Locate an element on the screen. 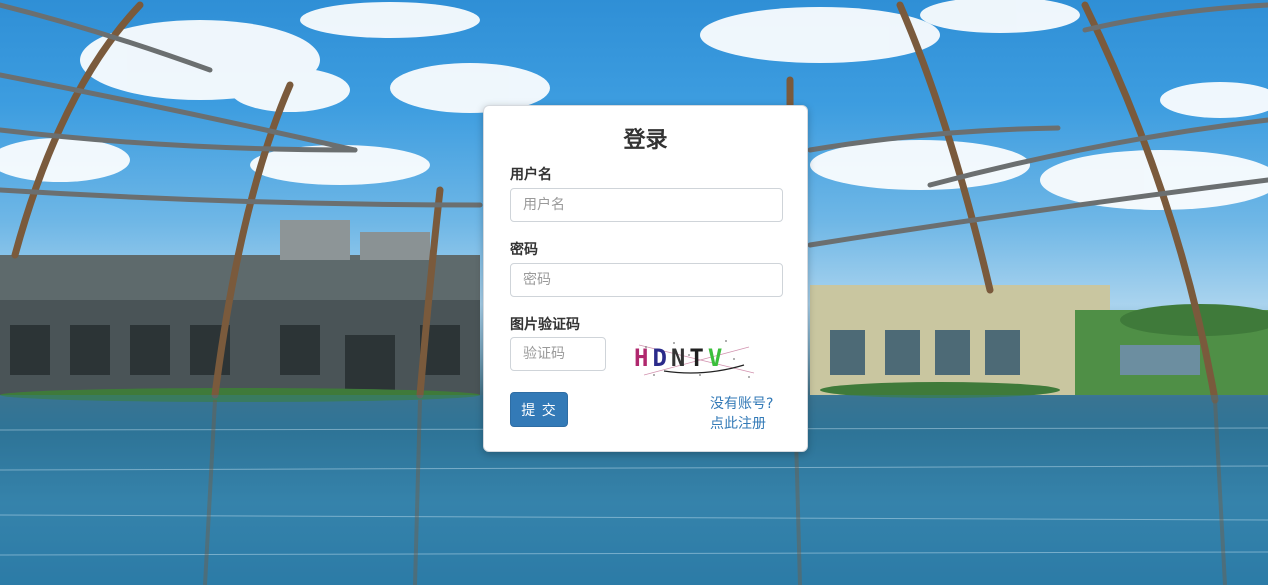 The height and width of the screenshot is (585, 1268). captcha-char: D is located at coordinates (661, 358).